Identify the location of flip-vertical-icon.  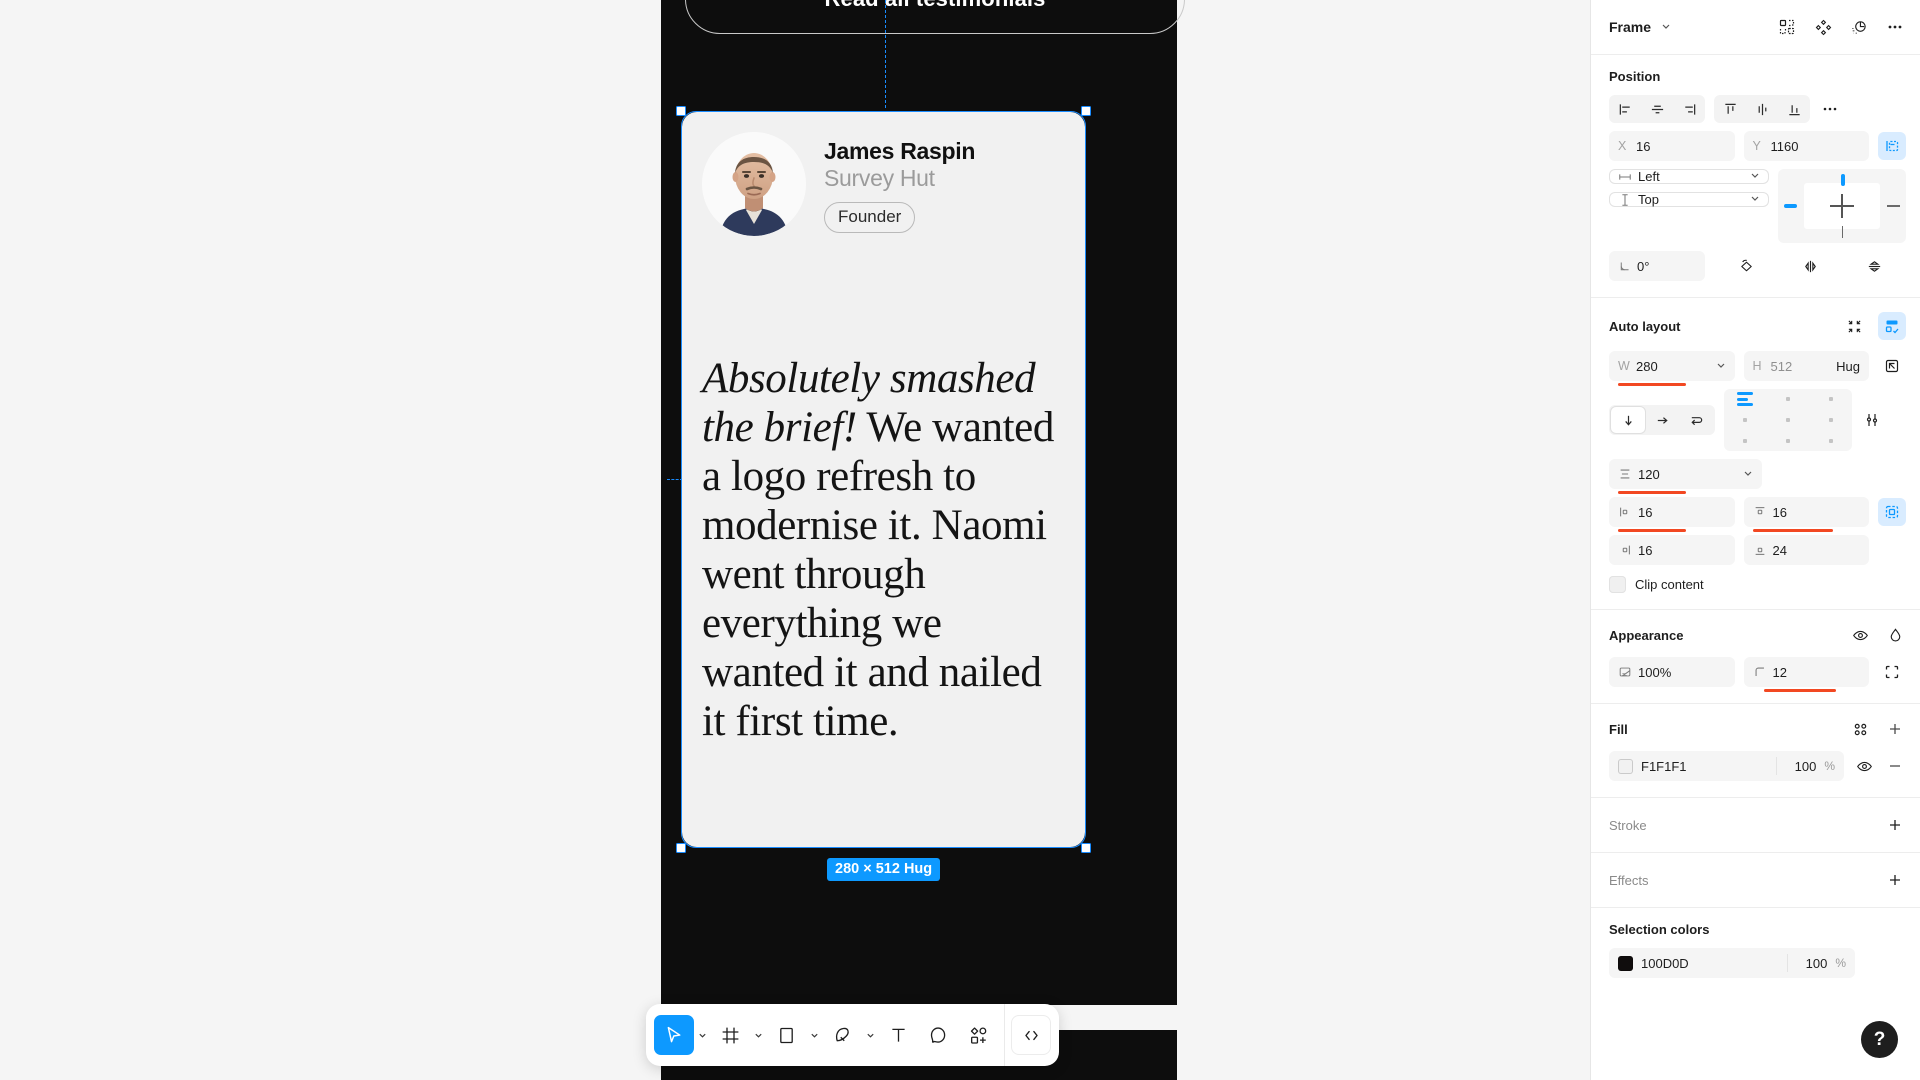
(1874, 266).